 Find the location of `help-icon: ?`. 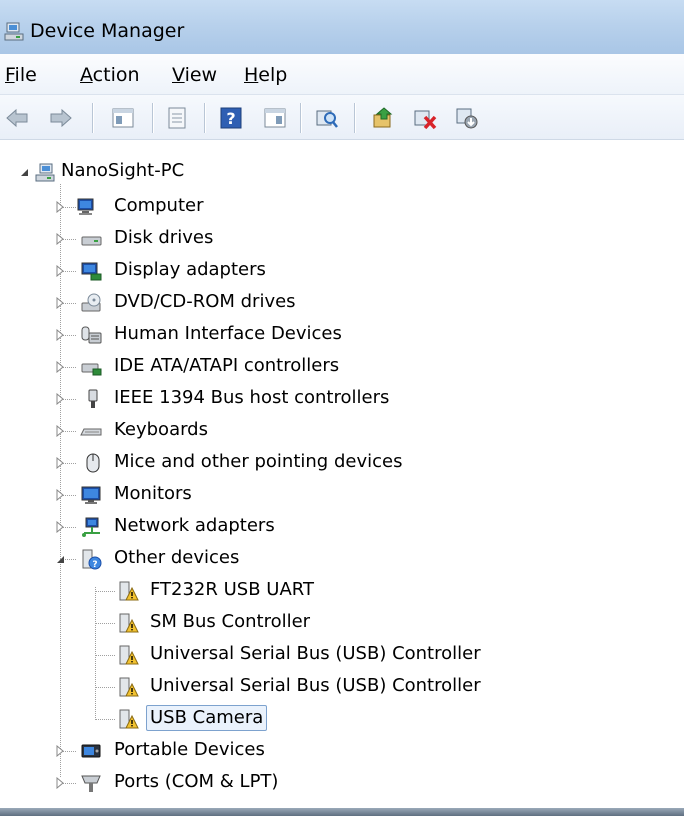

help-icon: ? is located at coordinates (231, 118).